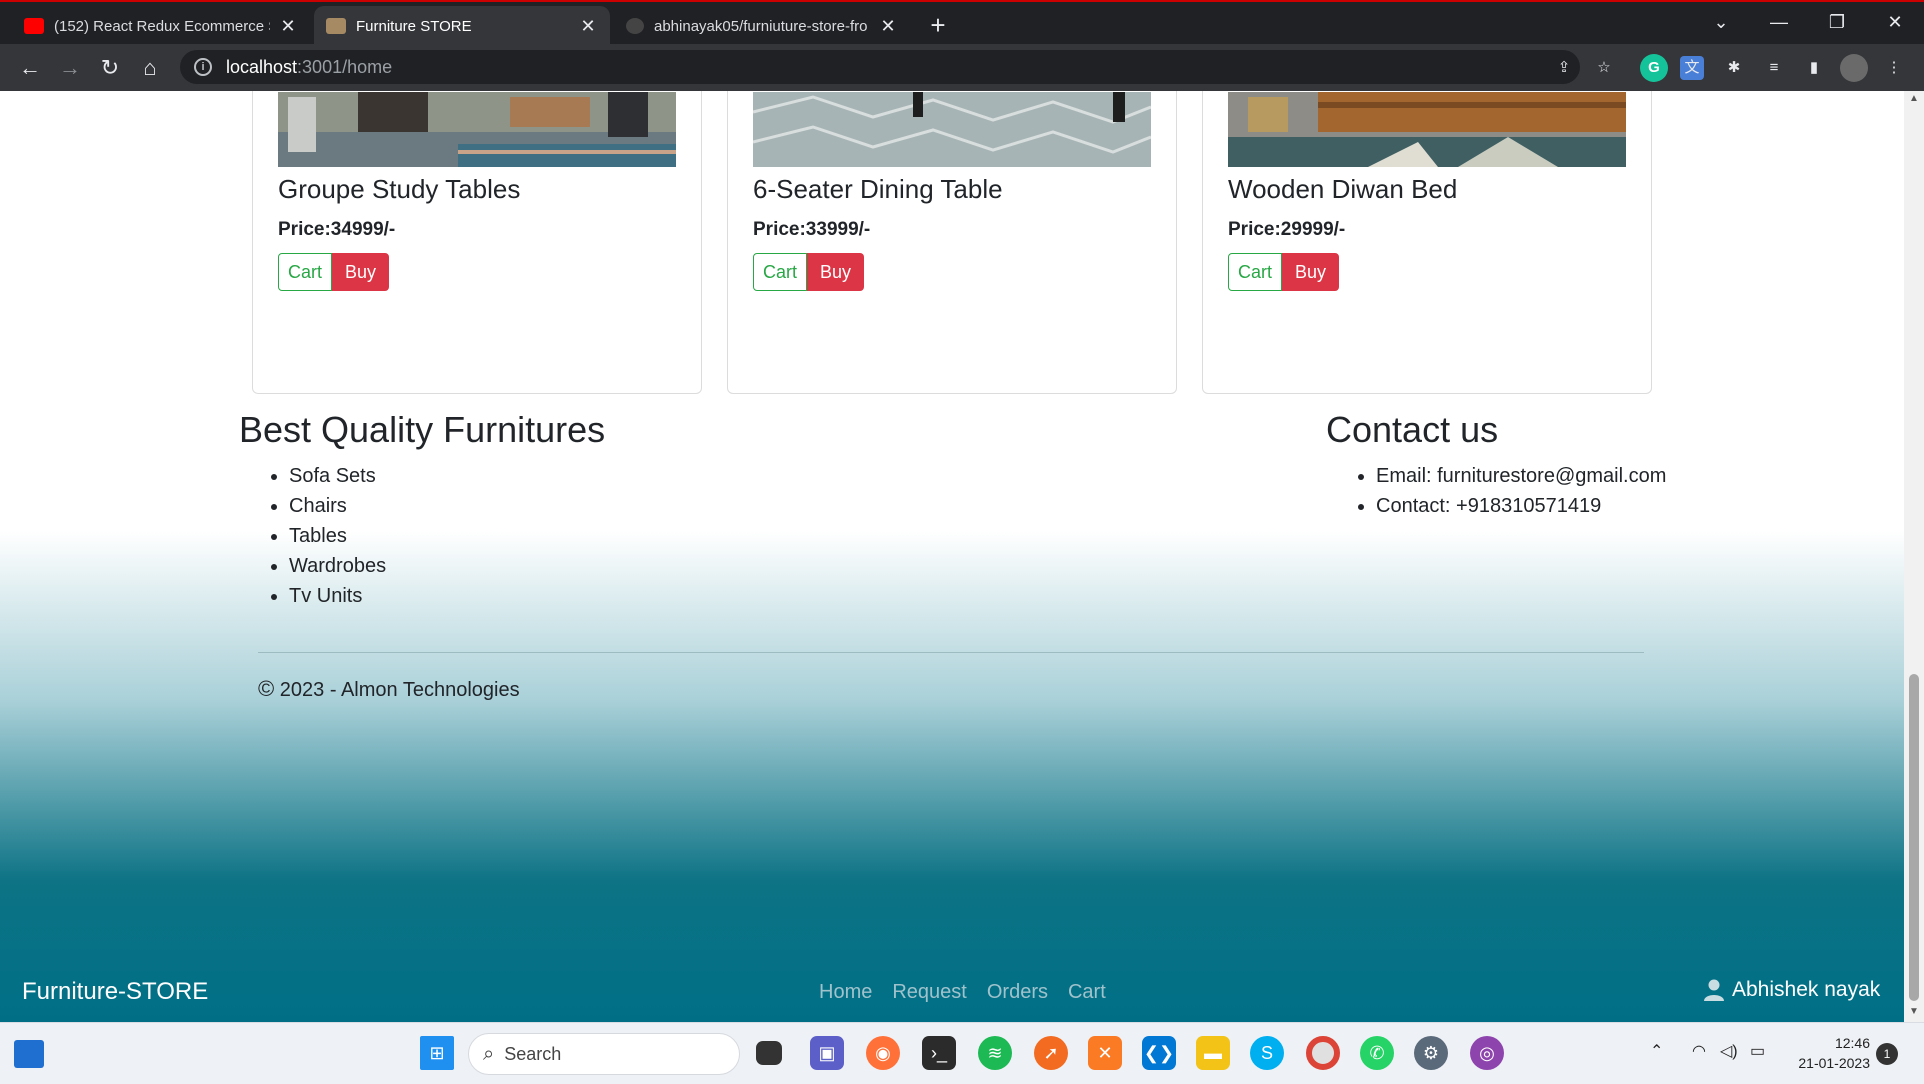 This screenshot has height=1084, width=1924. I want to click on translate-icon: 文, so click(1692, 68).